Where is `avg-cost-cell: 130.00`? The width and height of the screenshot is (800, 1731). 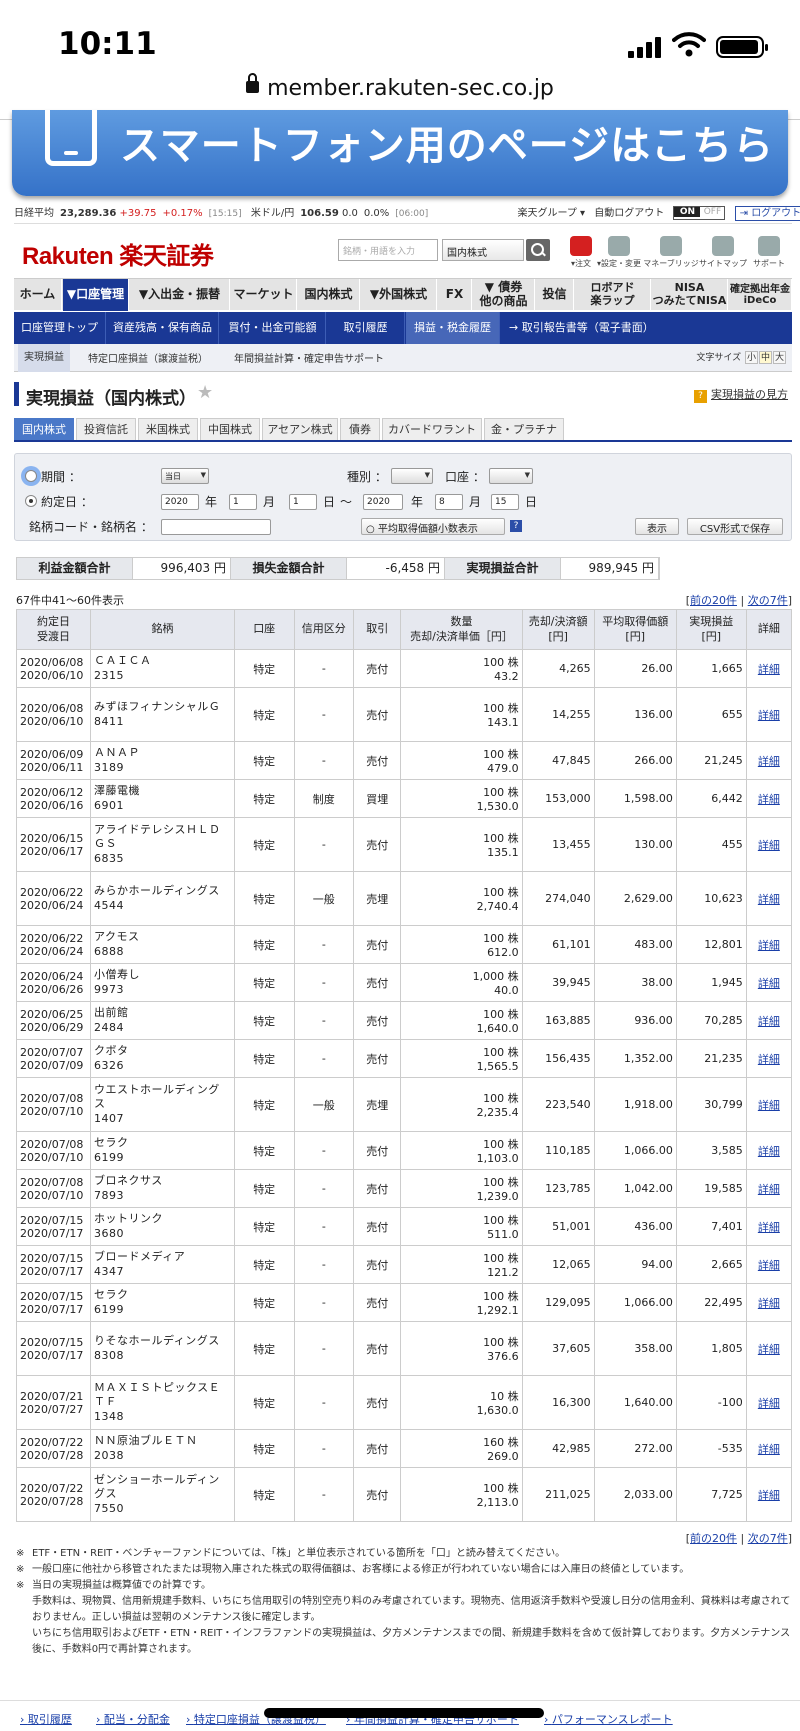
avg-cost-cell: 130.00 is located at coordinates (635, 844).